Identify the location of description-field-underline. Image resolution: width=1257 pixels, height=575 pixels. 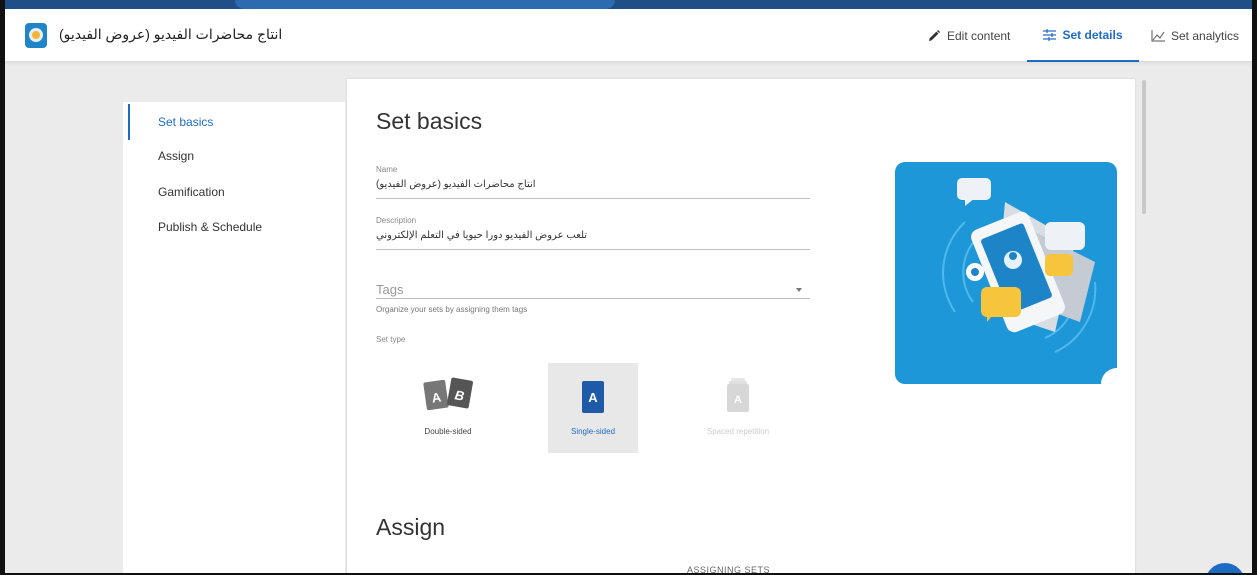
(593, 249).